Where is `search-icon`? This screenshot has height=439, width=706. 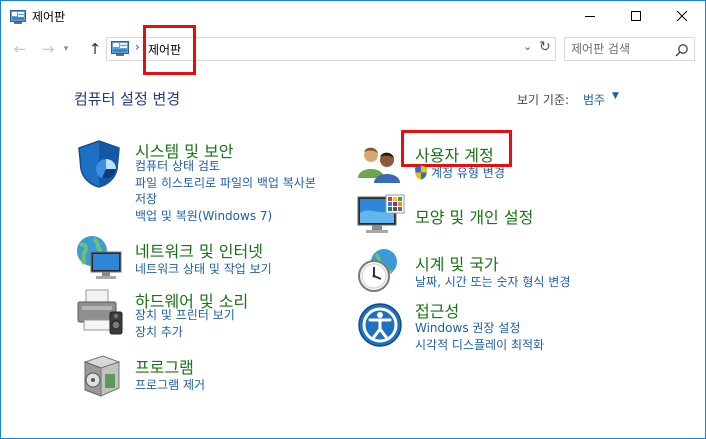 search-icon is located at coordinates (682, 51).